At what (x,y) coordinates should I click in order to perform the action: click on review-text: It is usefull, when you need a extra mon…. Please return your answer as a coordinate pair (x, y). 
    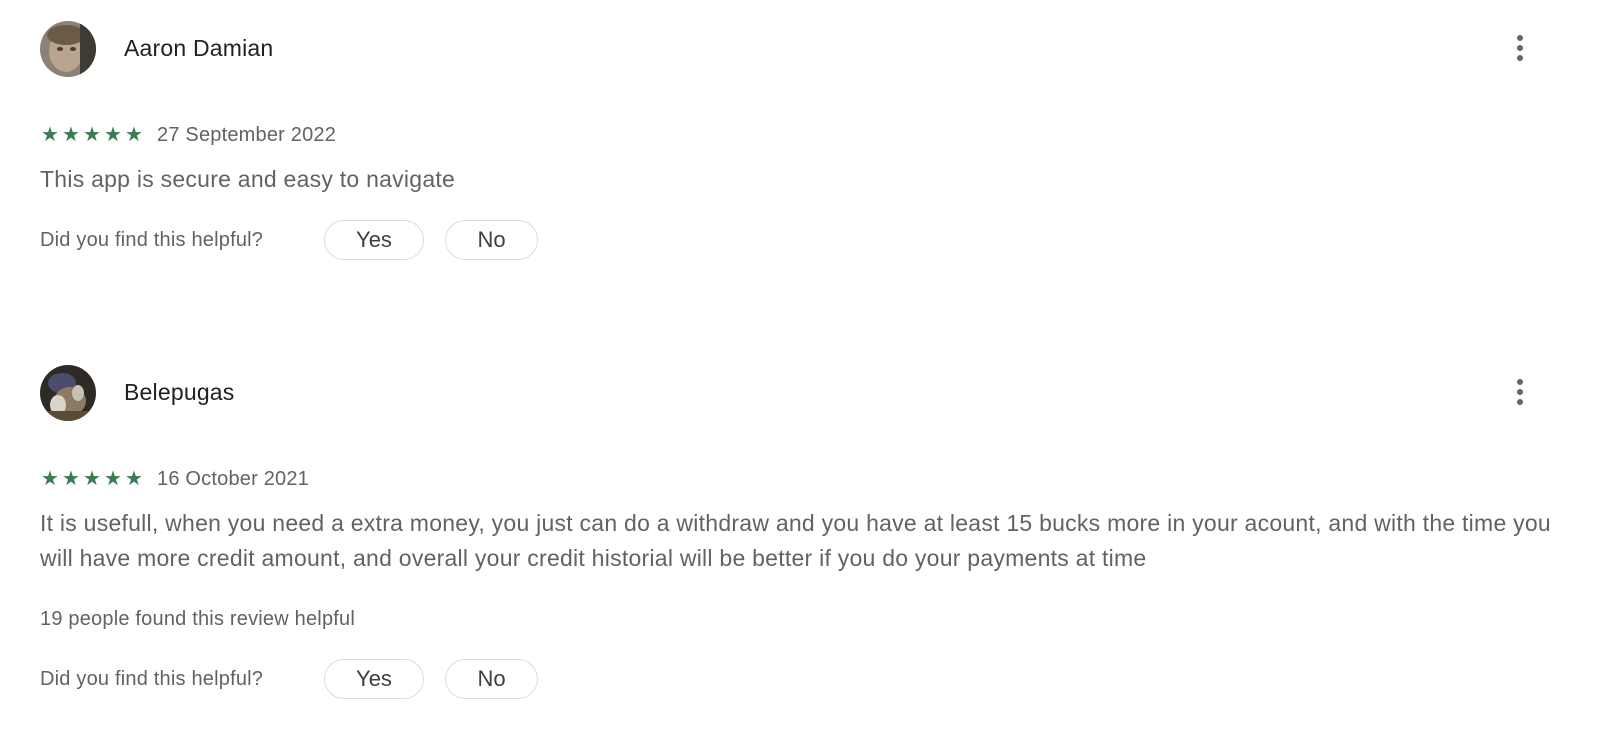
    Looking at the image, I should click on (795, 540).